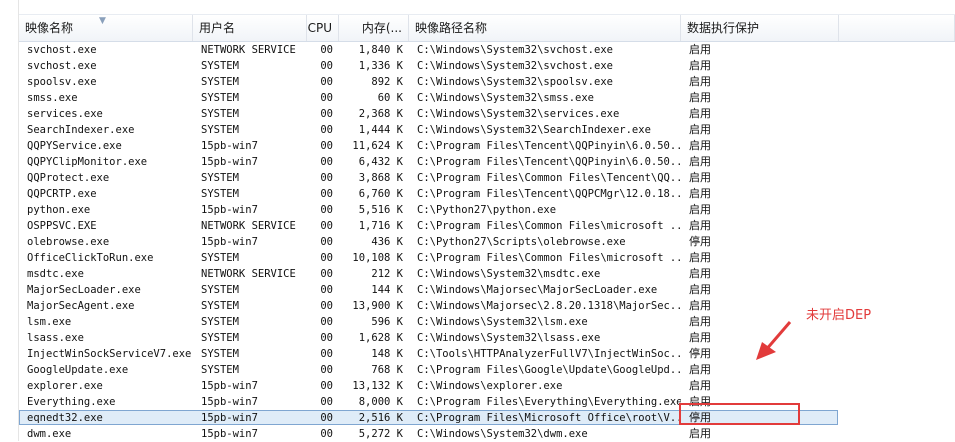 The height and width of the screenshot is (442, 955). Describe the element at coordinates (71, 402) in the screenshot. I see `cell-image-name: Everything.exe` at that location.